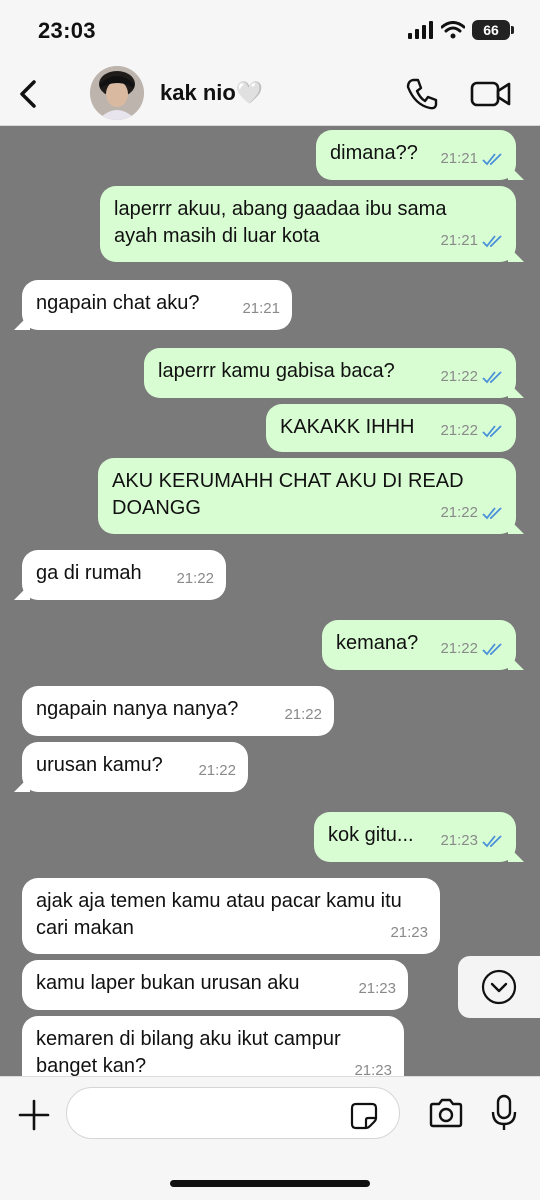  I want to click on message-text: KAKAKK IHHH, so click(347, 427).